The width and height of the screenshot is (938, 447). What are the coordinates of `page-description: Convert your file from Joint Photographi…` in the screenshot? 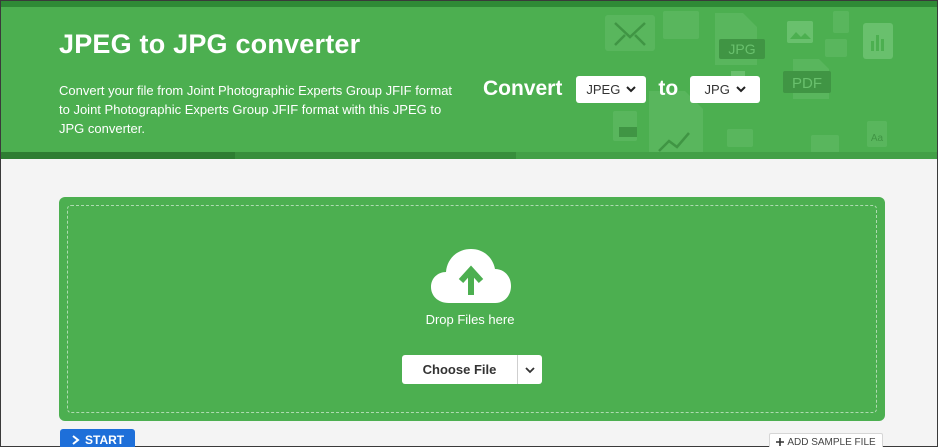 It's located at (256, 109).